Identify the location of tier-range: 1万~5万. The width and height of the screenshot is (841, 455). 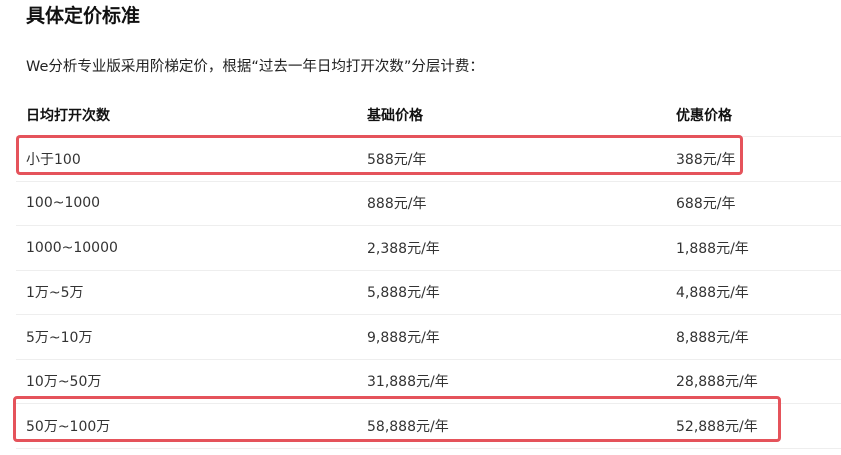
(55, 293).